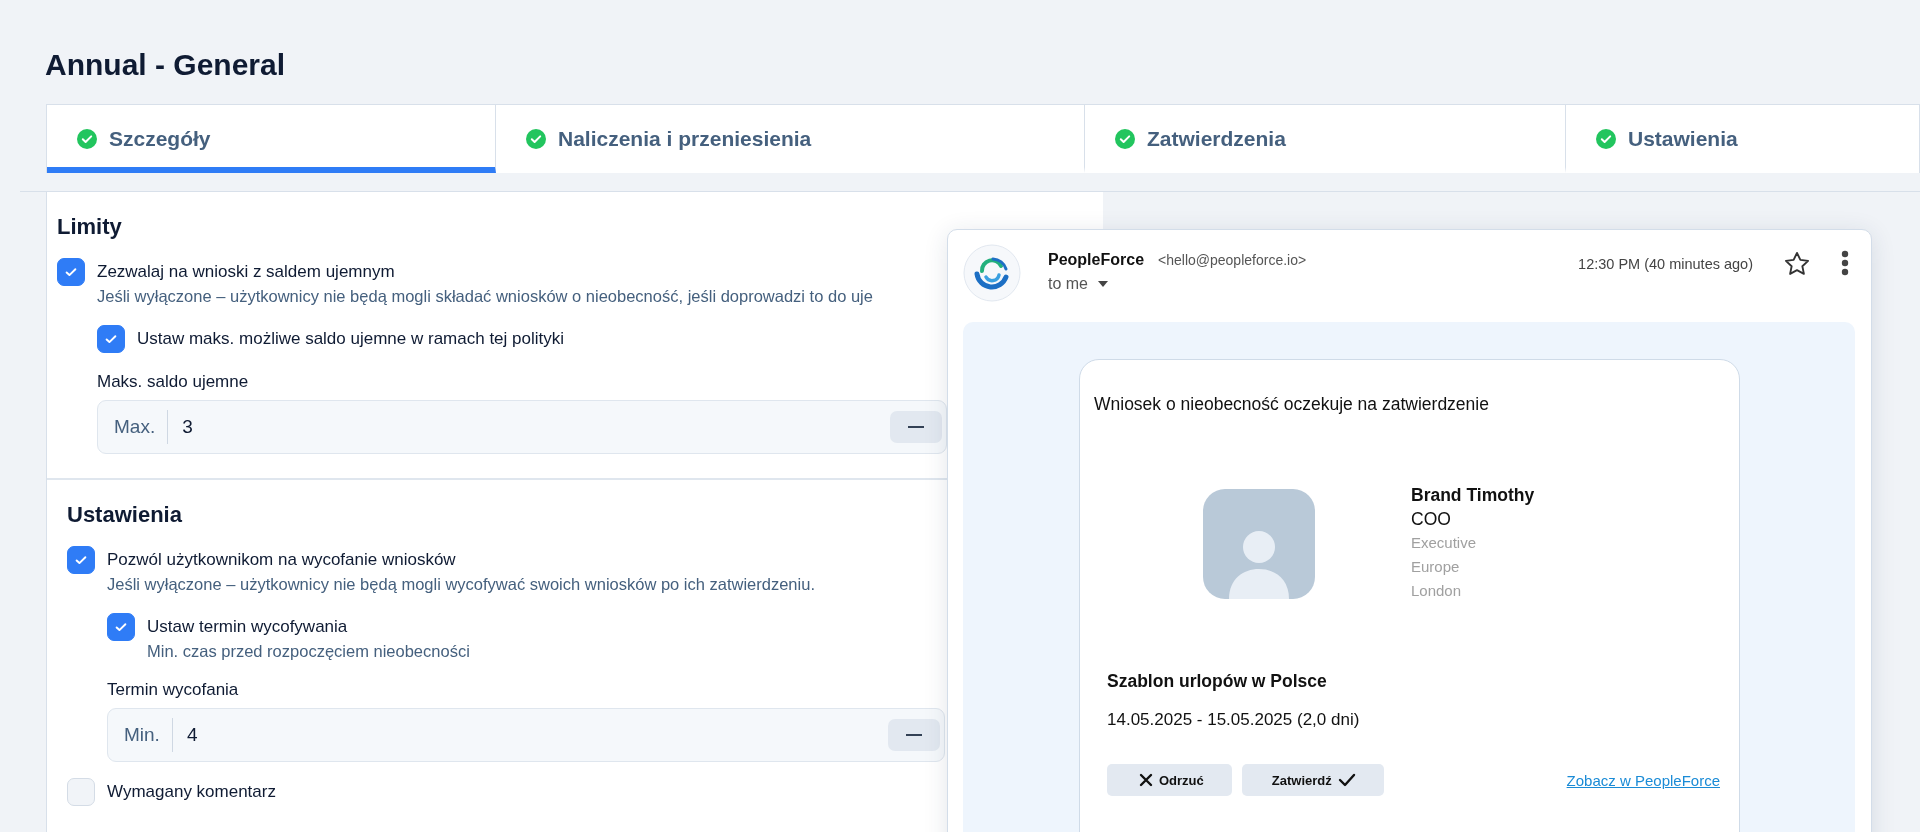  I want to click on field-label: Termin wycofania, so click(173, 690).